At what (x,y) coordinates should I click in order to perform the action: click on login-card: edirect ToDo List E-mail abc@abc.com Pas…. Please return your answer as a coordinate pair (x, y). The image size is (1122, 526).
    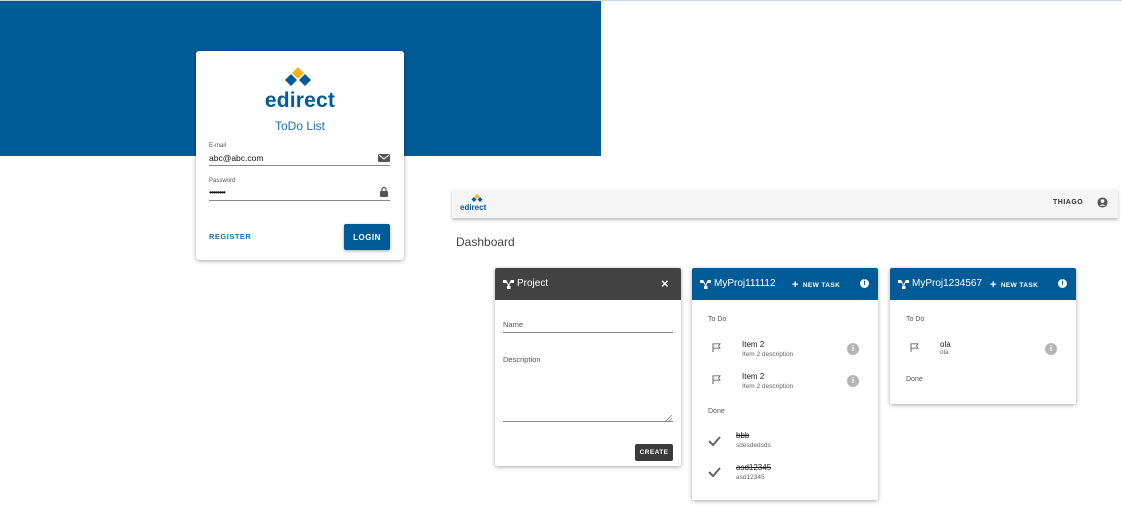
    Looking at the image, I should click on (300, 155).